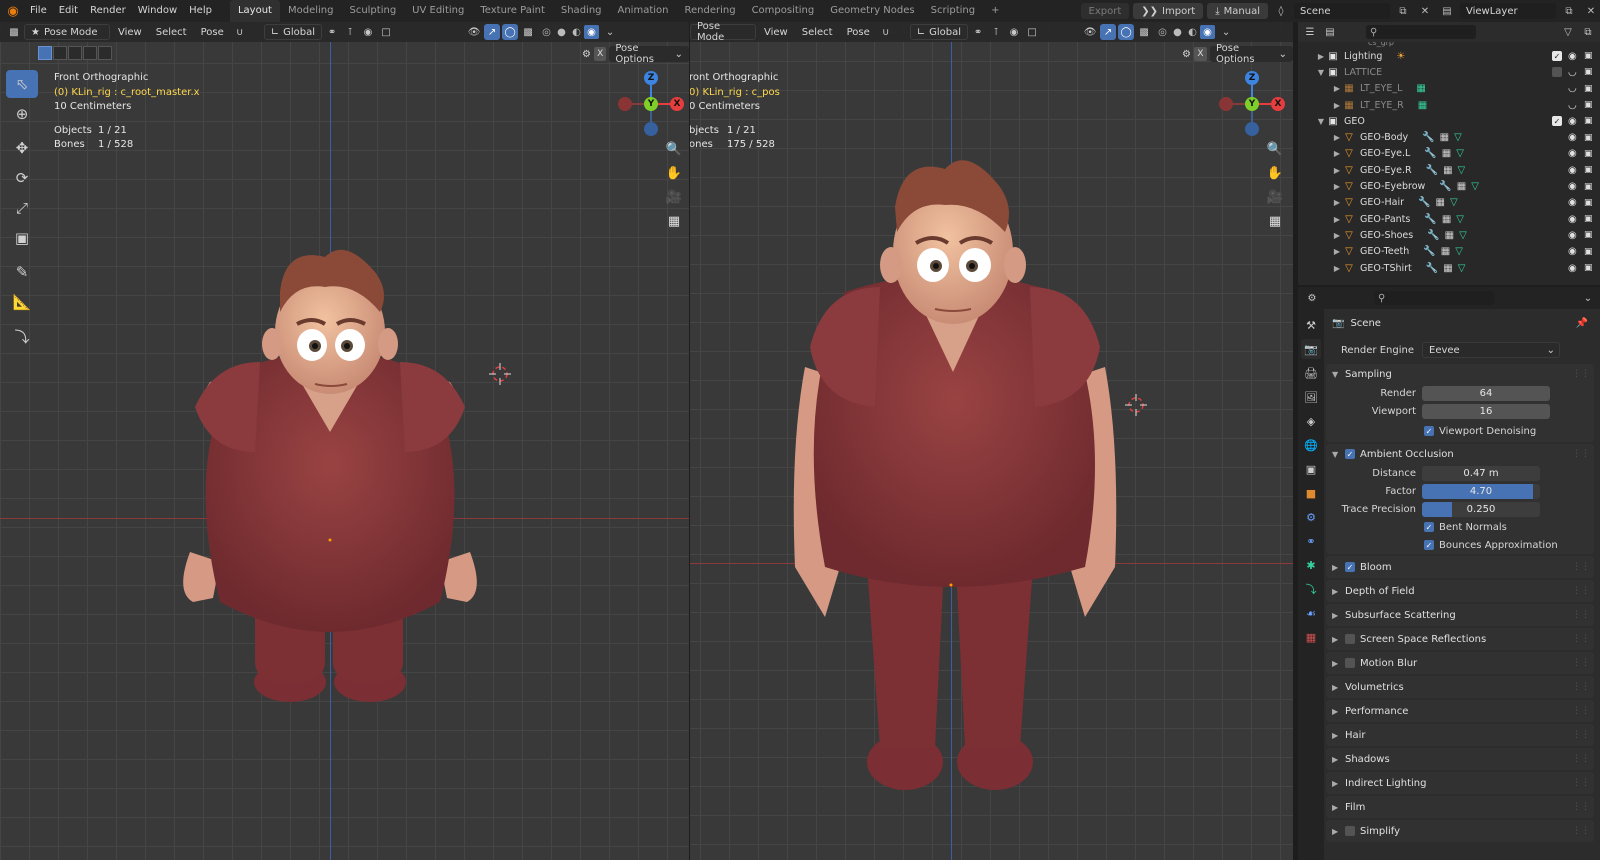 Image resolution: width=1600 pixels, height=860 pixels. Describe the element at coordinates (1311, 445) in the screenshot. I see `world-tab-icon: 🌐` at that location.